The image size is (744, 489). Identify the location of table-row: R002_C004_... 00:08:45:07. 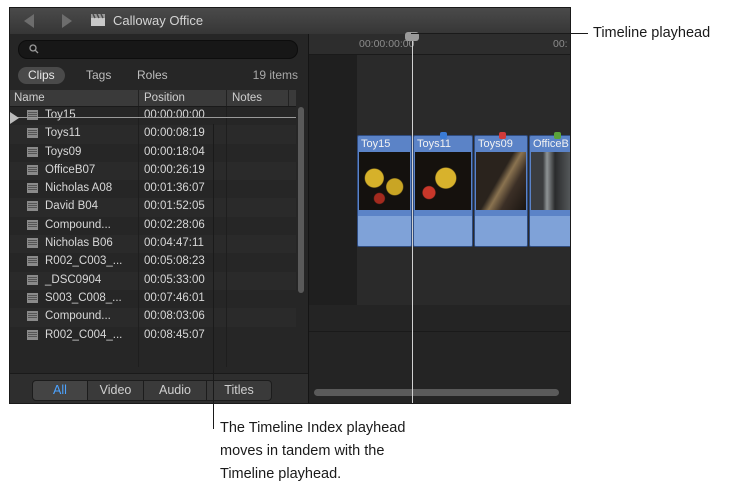
(153, 335).